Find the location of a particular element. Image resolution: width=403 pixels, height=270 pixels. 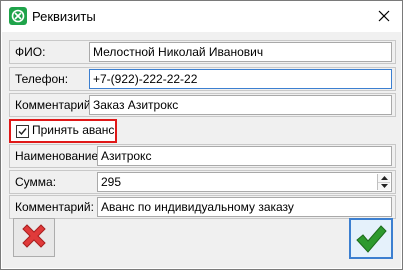

checkmark-icon is located at coordinates (22, 132).